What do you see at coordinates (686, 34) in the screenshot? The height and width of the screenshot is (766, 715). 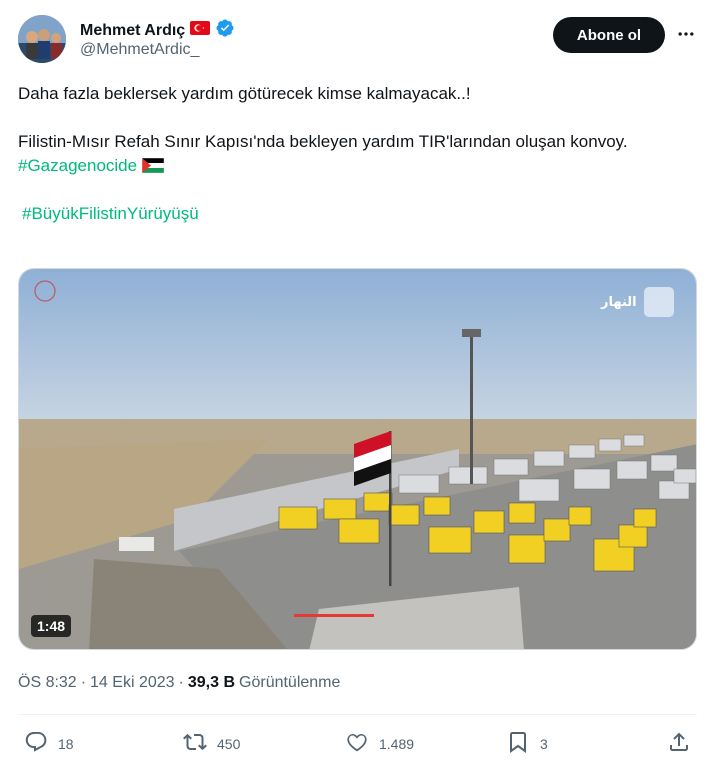 I see `more-options-icon` at bounding box center [686, 34].